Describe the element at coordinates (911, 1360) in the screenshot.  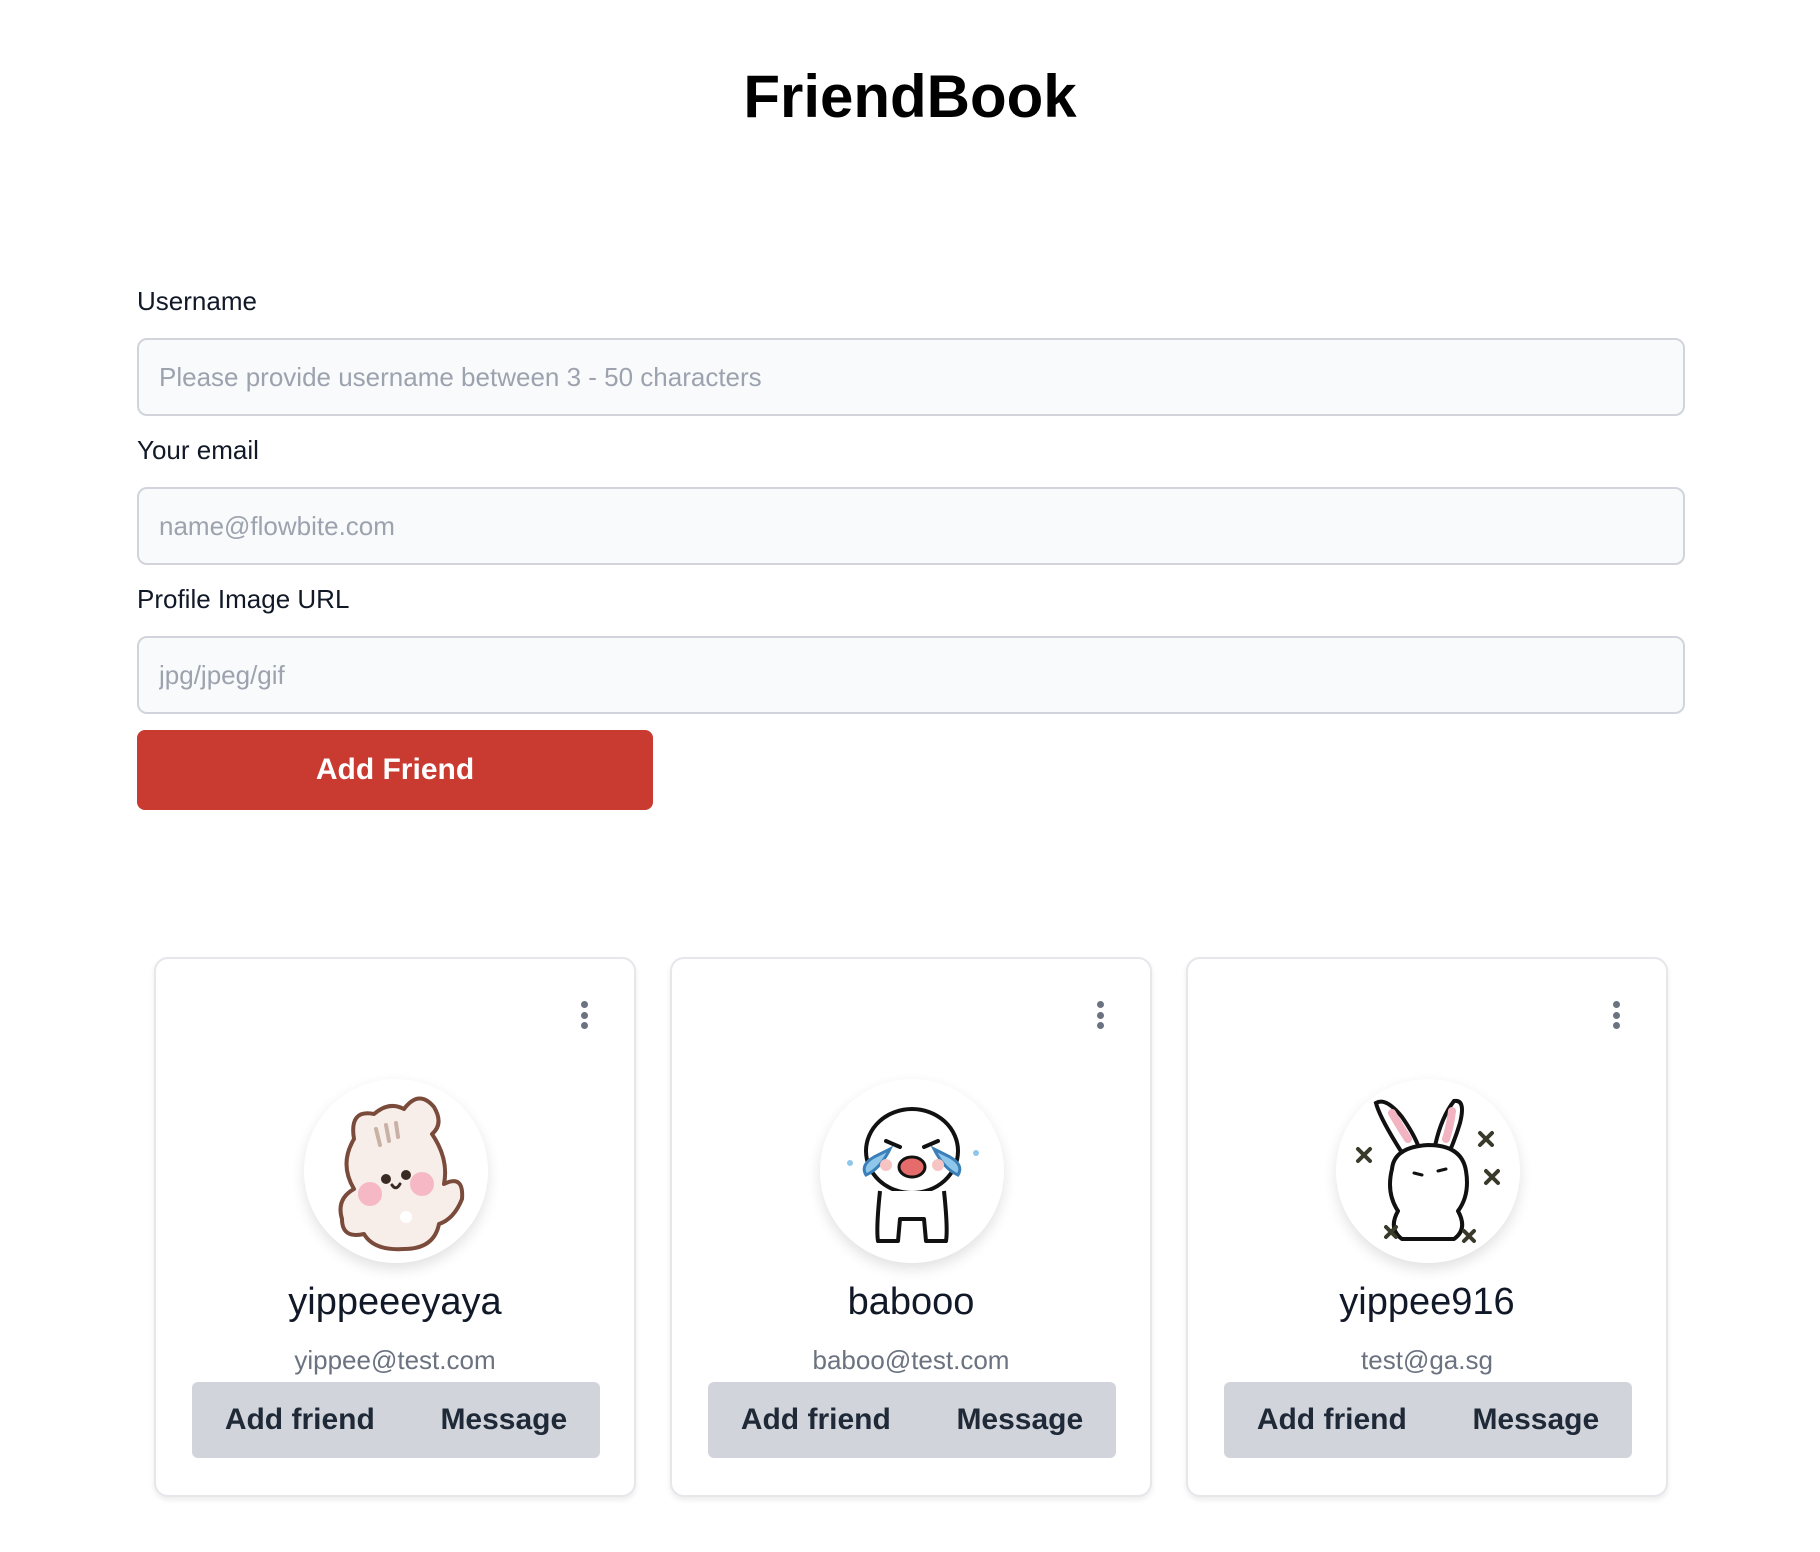
I see `friend-email: baboo@test.com` at that location.